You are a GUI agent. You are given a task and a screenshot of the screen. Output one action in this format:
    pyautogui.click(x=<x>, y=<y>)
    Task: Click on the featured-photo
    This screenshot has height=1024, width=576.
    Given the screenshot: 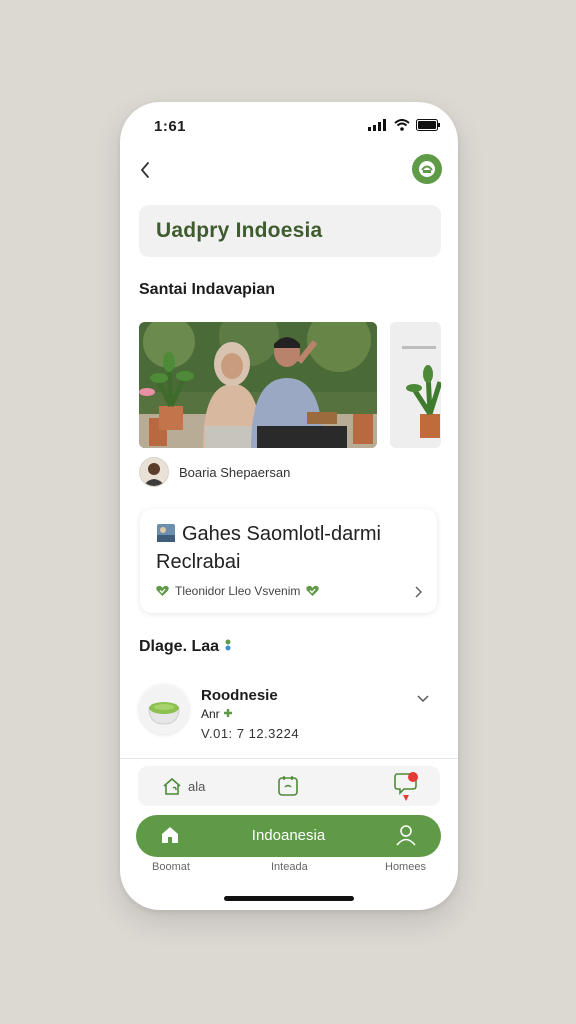 What is the action you would take?
    pyautogui.click(x=258, y=385)
    